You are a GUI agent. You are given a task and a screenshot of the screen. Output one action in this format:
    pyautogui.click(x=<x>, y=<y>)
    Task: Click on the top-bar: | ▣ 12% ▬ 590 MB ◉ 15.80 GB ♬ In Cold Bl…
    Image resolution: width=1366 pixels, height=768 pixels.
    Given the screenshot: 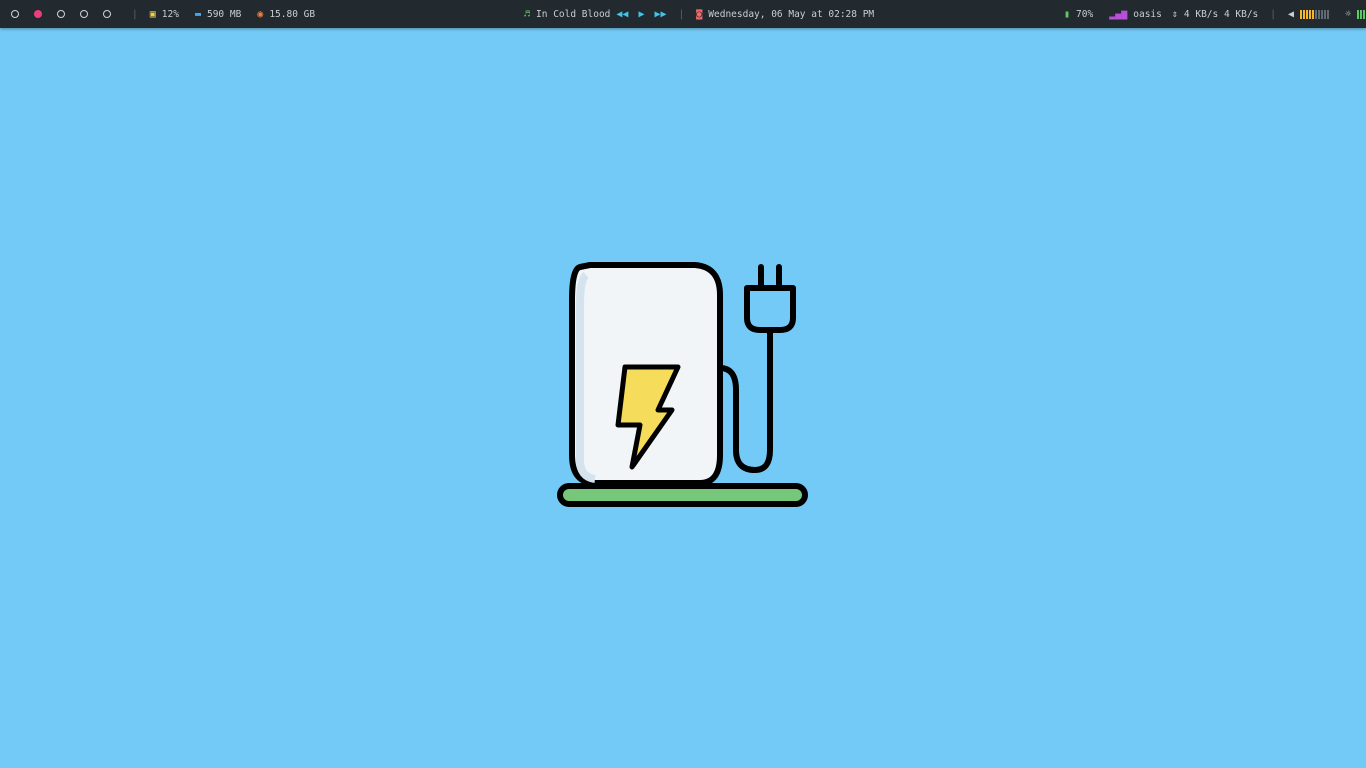 What is the action you would take?
    pyautogui.click(x=683, y=14)
    